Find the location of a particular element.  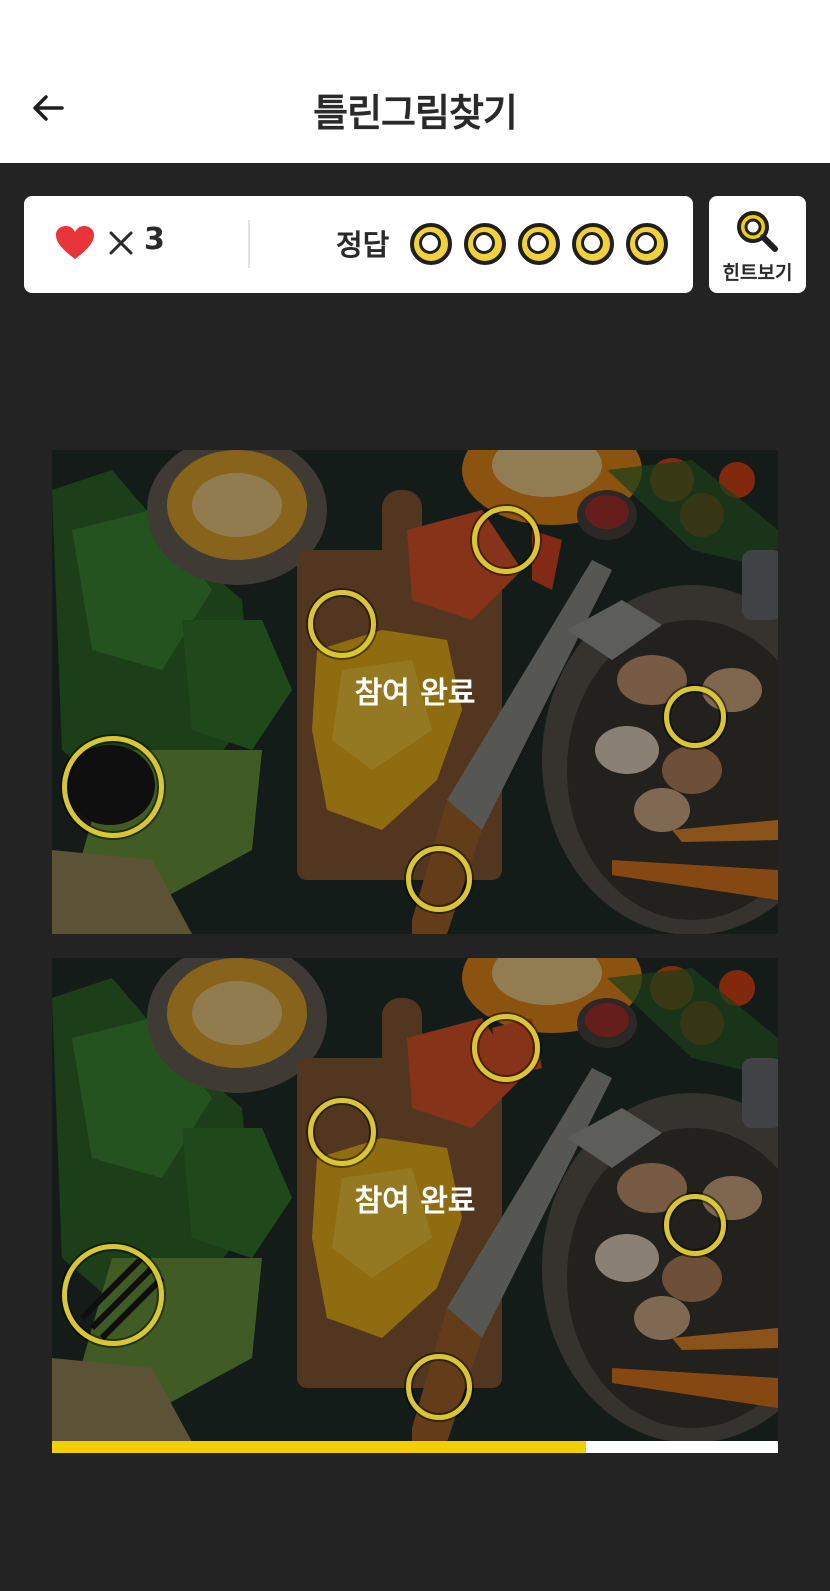

lives-count: 3 is located at coordinates (154, 239).